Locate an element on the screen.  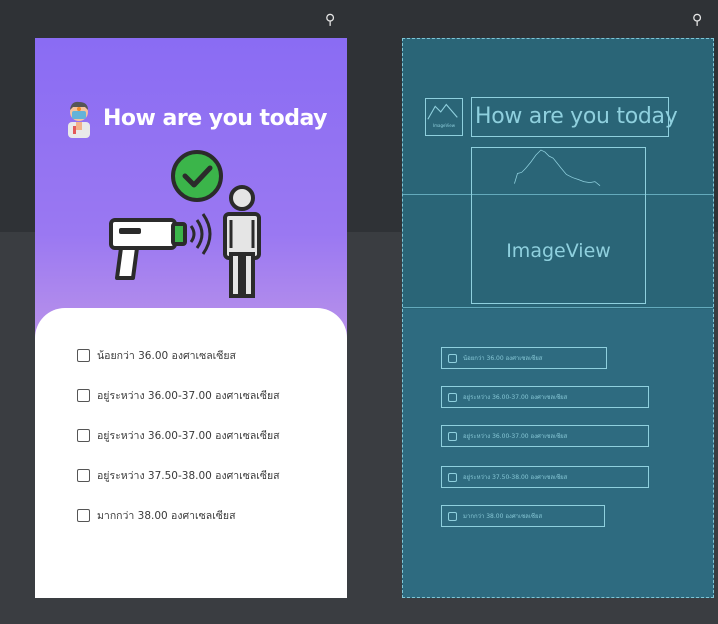
option-checkbox-outline-4: อยู่ระหว่าง 37.50-38.00 องศาเซลเซียส is located at coordinates (545, 477).